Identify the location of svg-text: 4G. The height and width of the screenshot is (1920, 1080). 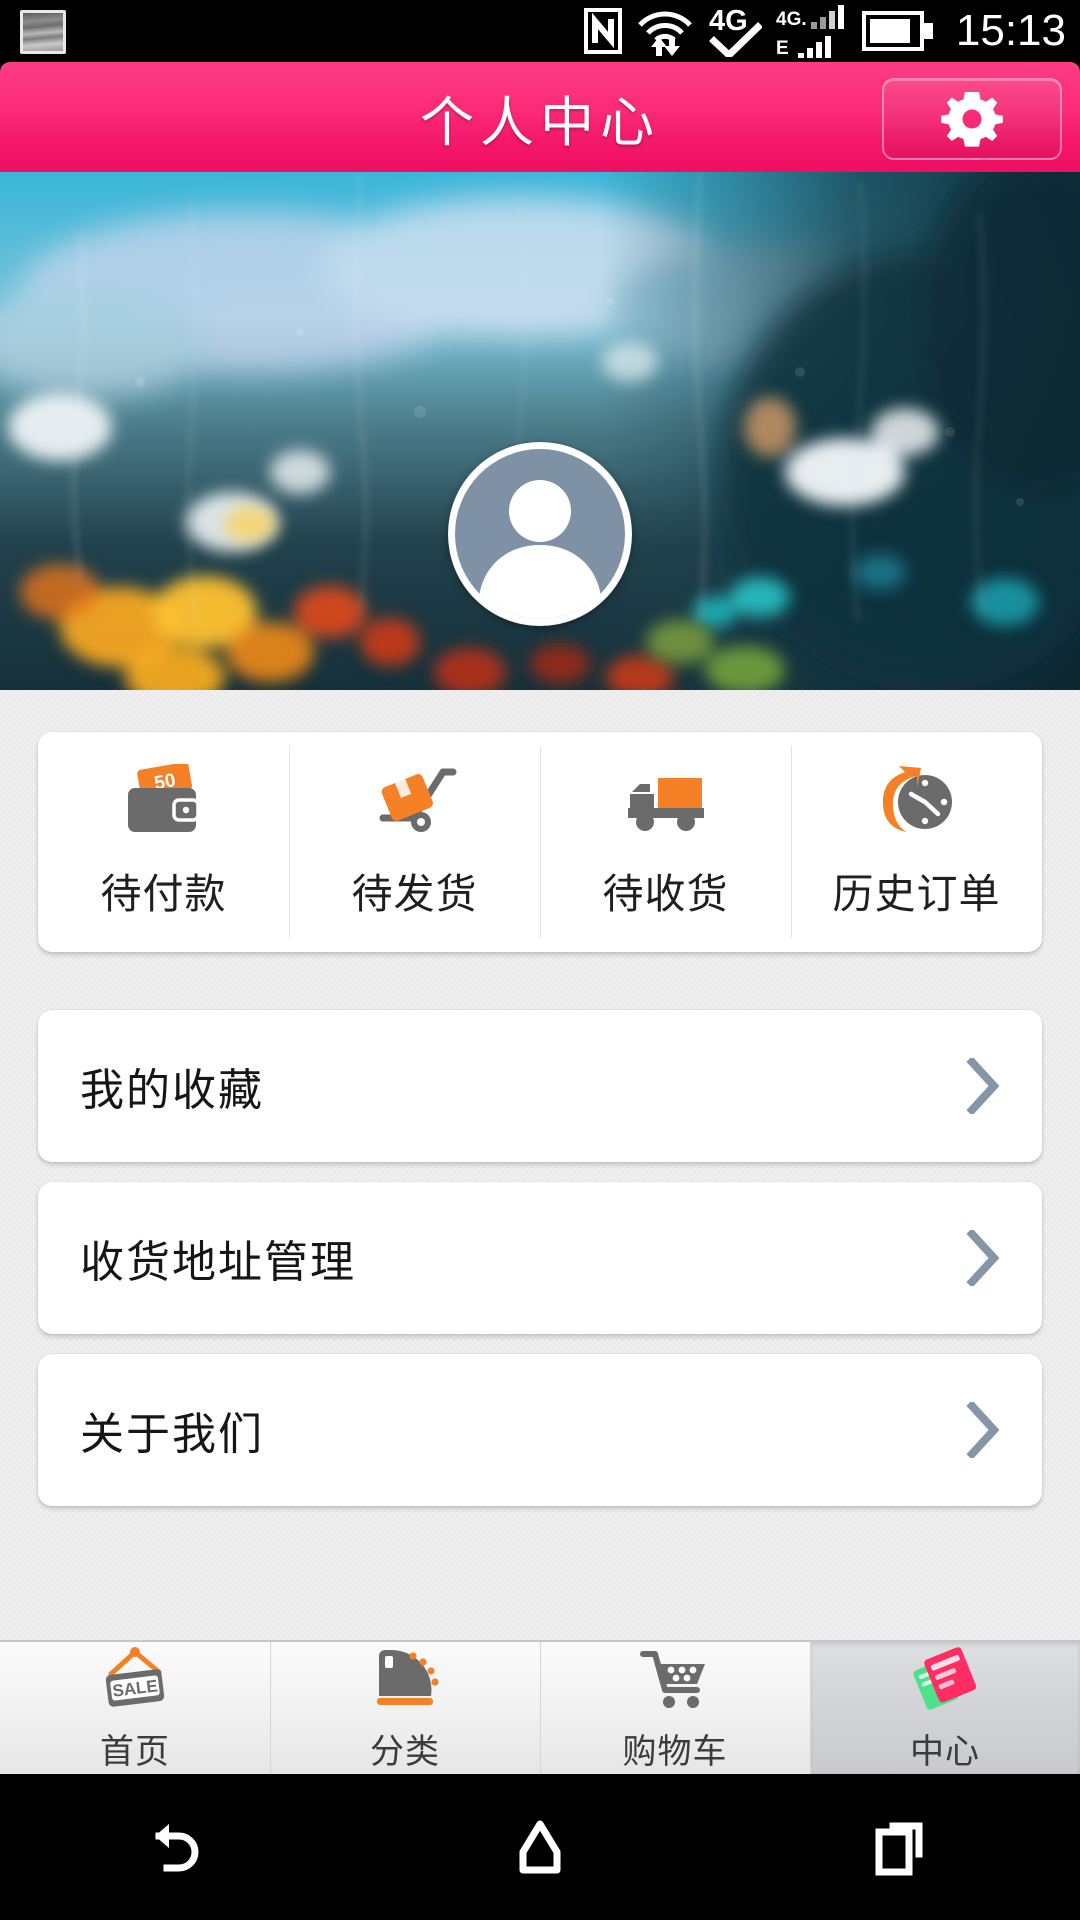
(728, 21).